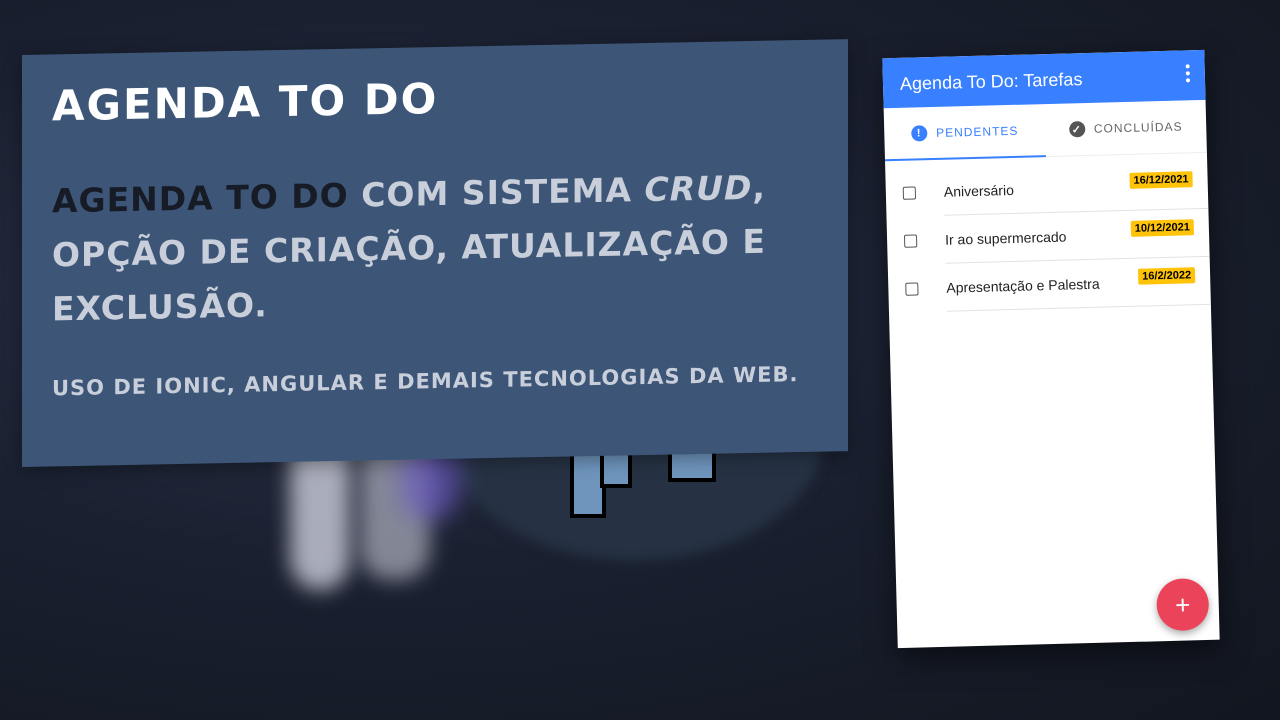 Image resolution: width=1280 pixels, height=720 pixels. I want to click on more-vertical-icon, so click(1188, 74).